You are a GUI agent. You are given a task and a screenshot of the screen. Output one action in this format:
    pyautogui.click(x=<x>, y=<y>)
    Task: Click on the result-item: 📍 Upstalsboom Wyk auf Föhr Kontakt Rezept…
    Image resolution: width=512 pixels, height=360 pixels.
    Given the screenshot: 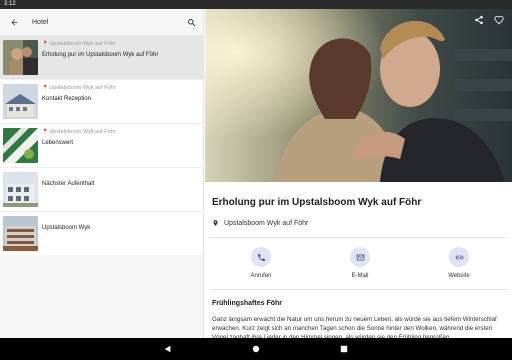 What is the action you would take?
    pyautogui.click(x=101, y=101)
    